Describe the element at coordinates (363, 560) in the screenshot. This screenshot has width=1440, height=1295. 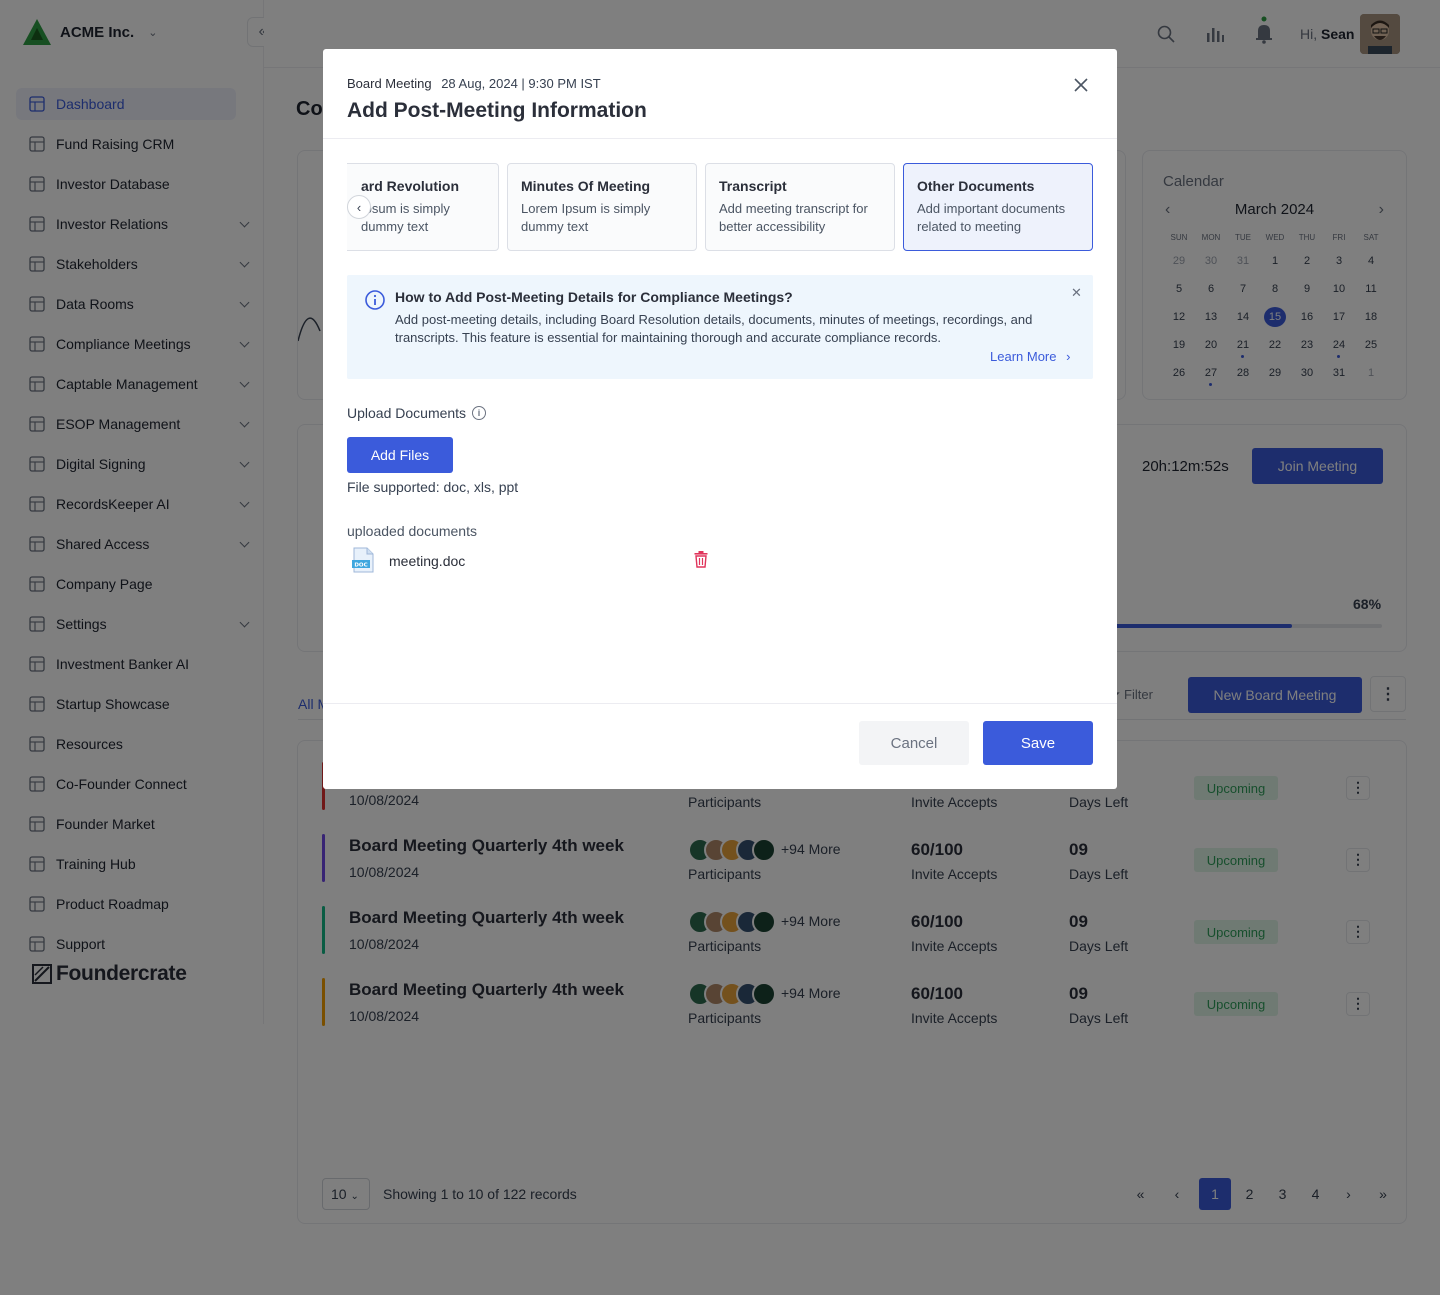
I see `doc-file-icon: DOC` at that location.